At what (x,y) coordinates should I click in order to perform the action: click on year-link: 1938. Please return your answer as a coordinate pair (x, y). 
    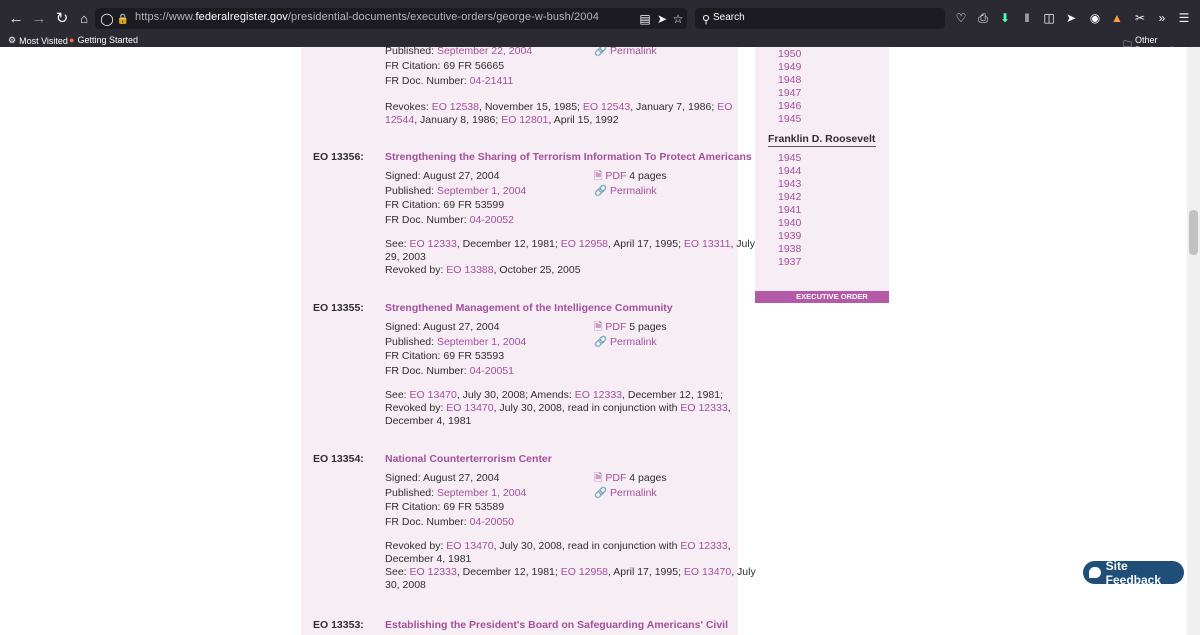
    Looking at the image, I should click on (789, 249).